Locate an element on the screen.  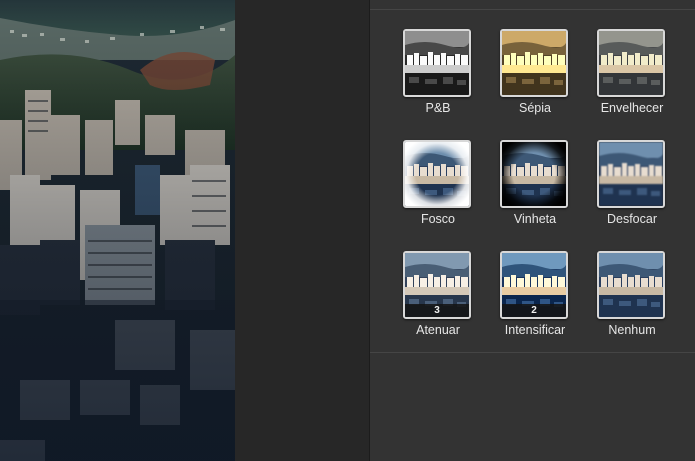
effect-label: P&B is located at coordinates (438, 108).